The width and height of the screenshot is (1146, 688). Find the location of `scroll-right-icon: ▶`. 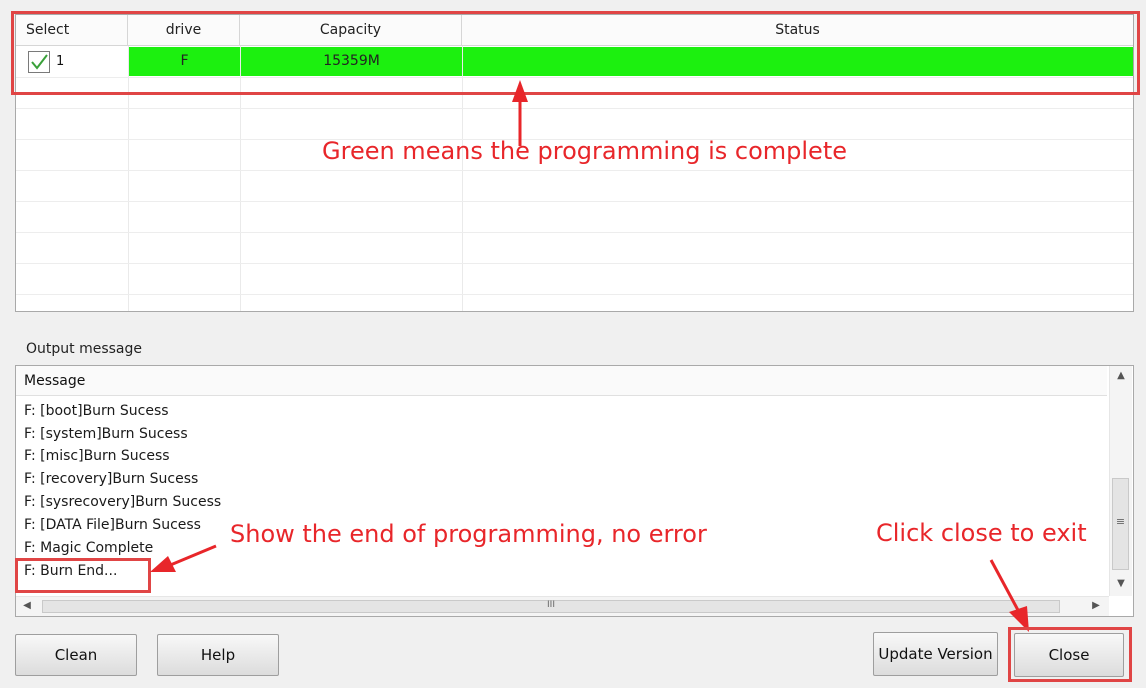

scroll-right-icon: ▶ is located at coordinates (1096, 605).